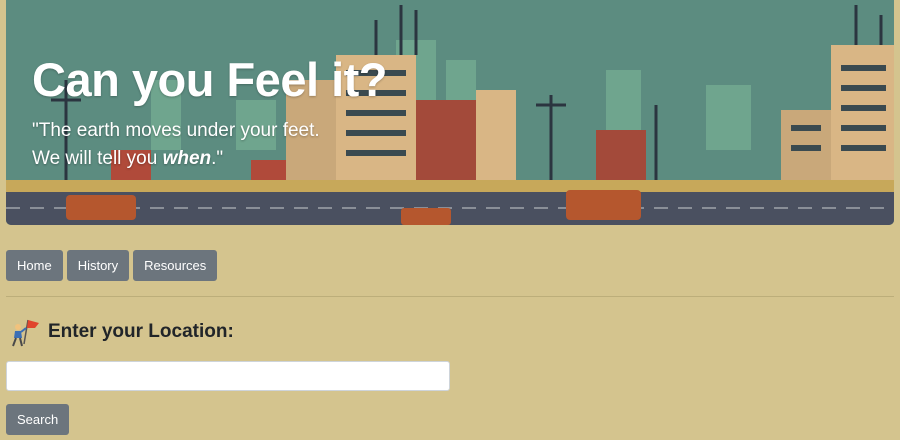  Describe the element at coordinates (25, 333) in the screenshot. I see `flag-person-icon` at that location.